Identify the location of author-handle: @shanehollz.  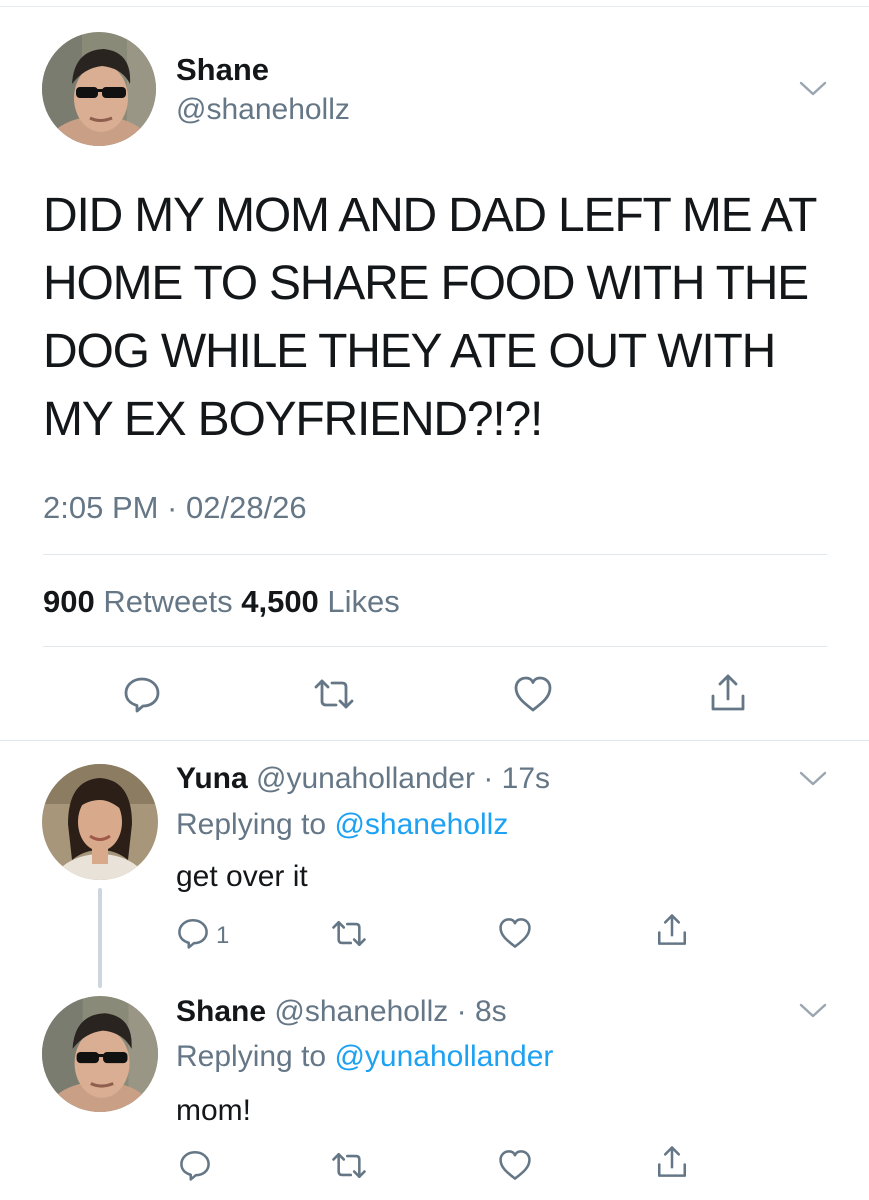
(263, 110).